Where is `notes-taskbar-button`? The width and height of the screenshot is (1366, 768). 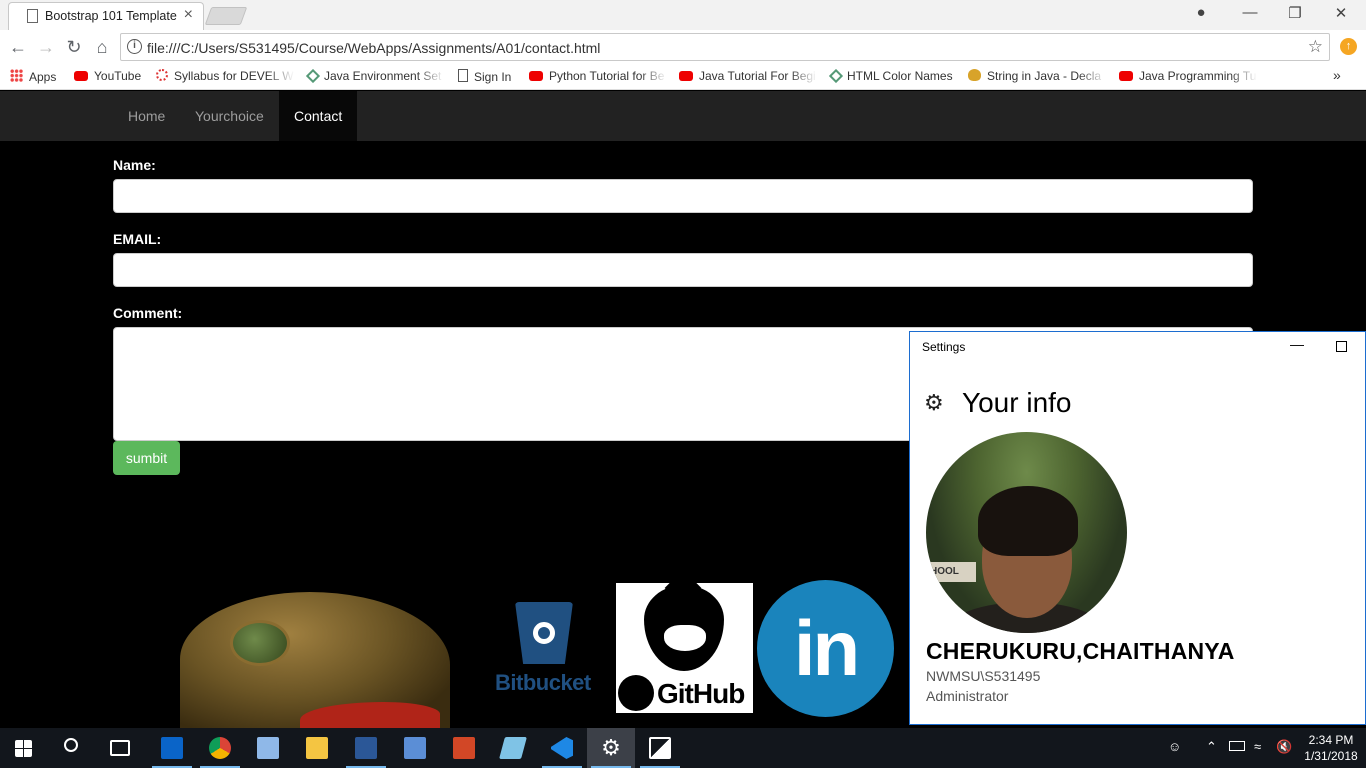 notes-taskbar-button is located at coordinates (513, 748).